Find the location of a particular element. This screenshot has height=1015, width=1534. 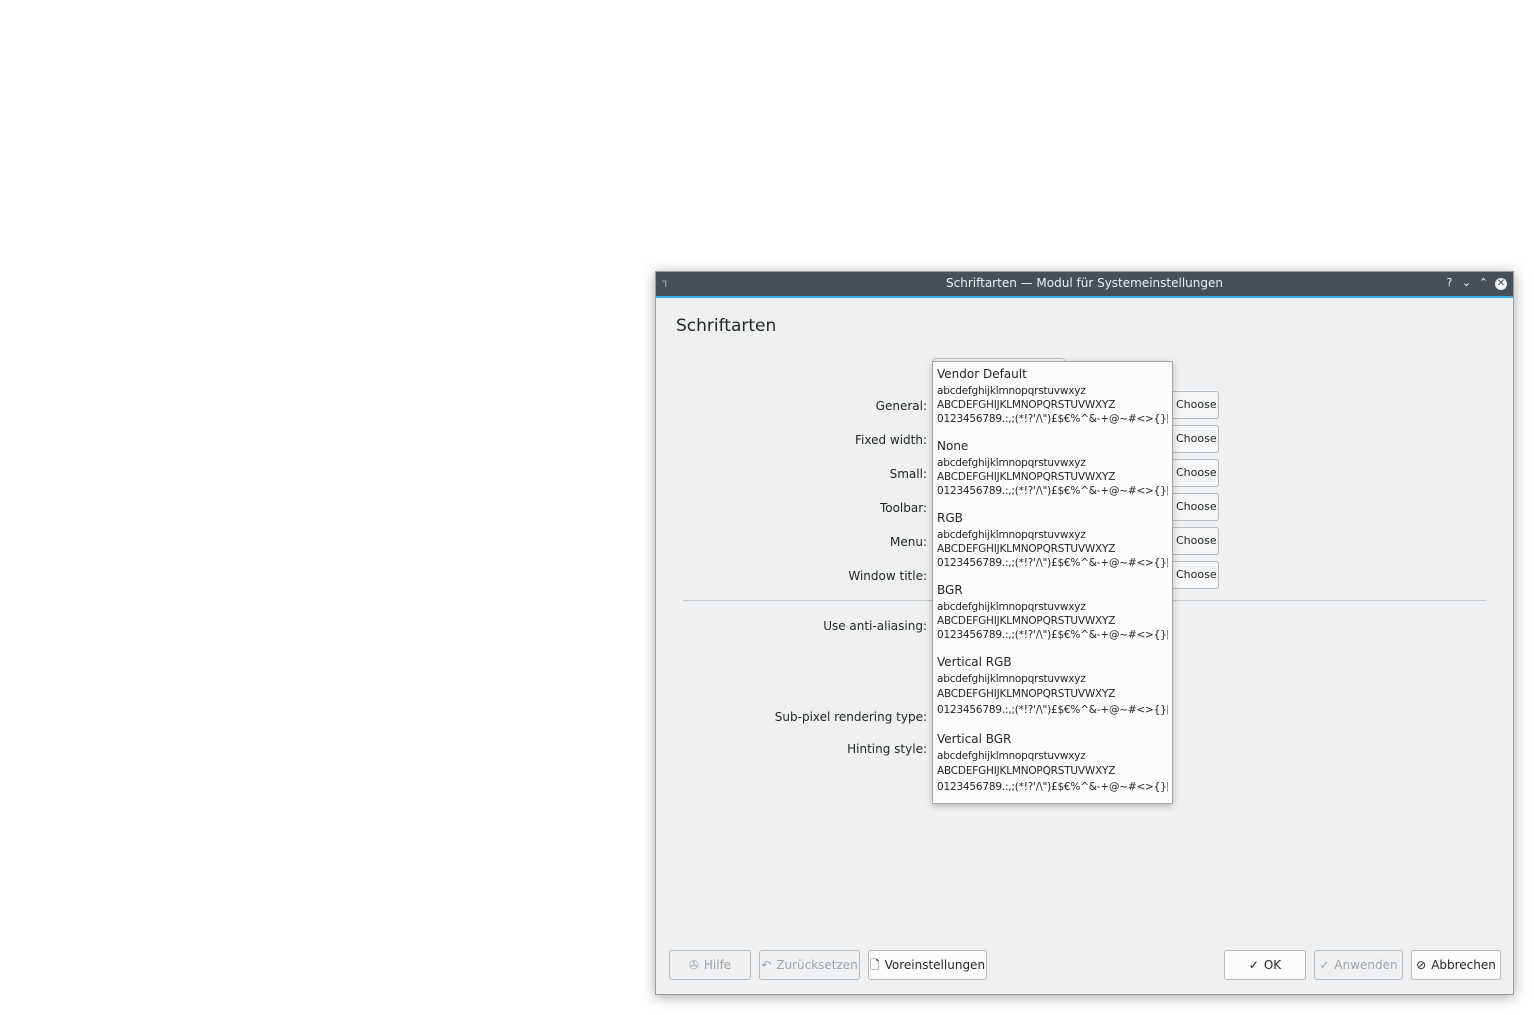

minimize-icon: ⌄ is located at coordinates (1466, 283).